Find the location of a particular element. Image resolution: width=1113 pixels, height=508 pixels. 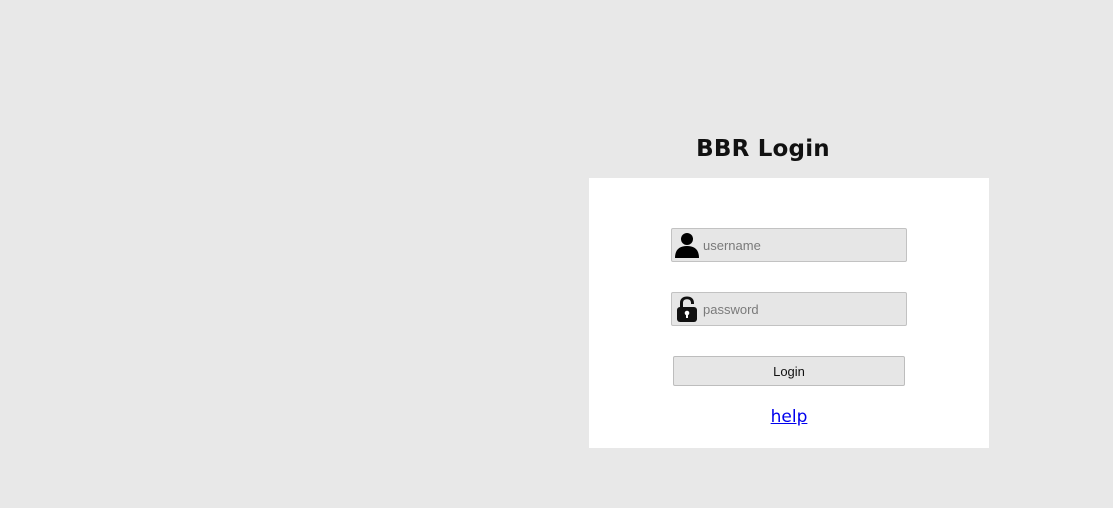

help-link-container: help is located at coordinates (789, 417).